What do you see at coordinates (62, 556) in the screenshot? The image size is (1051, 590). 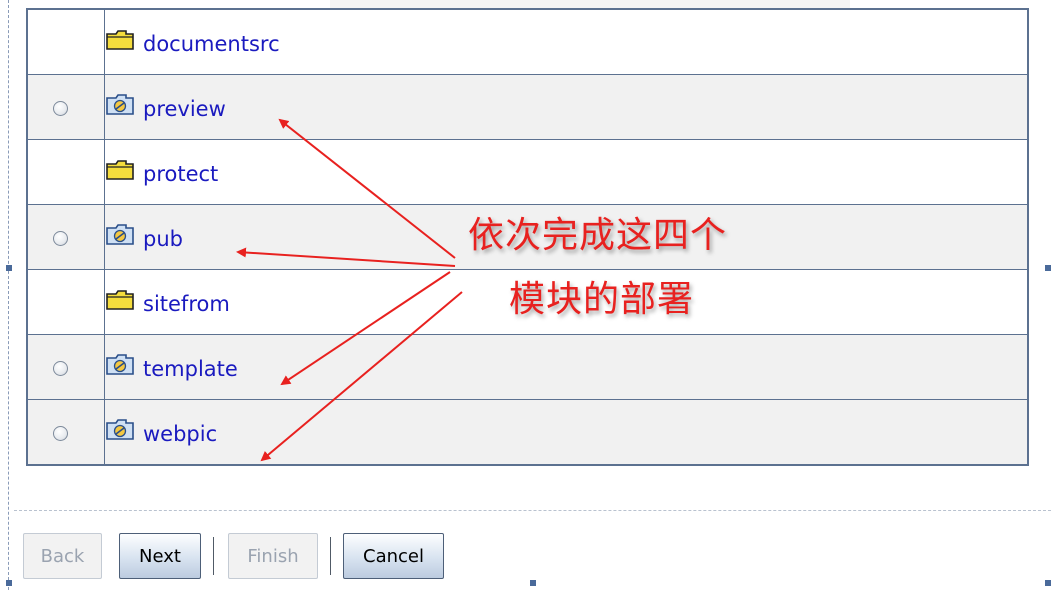 I see `back-button: Back` at bounding box center [62, 556].